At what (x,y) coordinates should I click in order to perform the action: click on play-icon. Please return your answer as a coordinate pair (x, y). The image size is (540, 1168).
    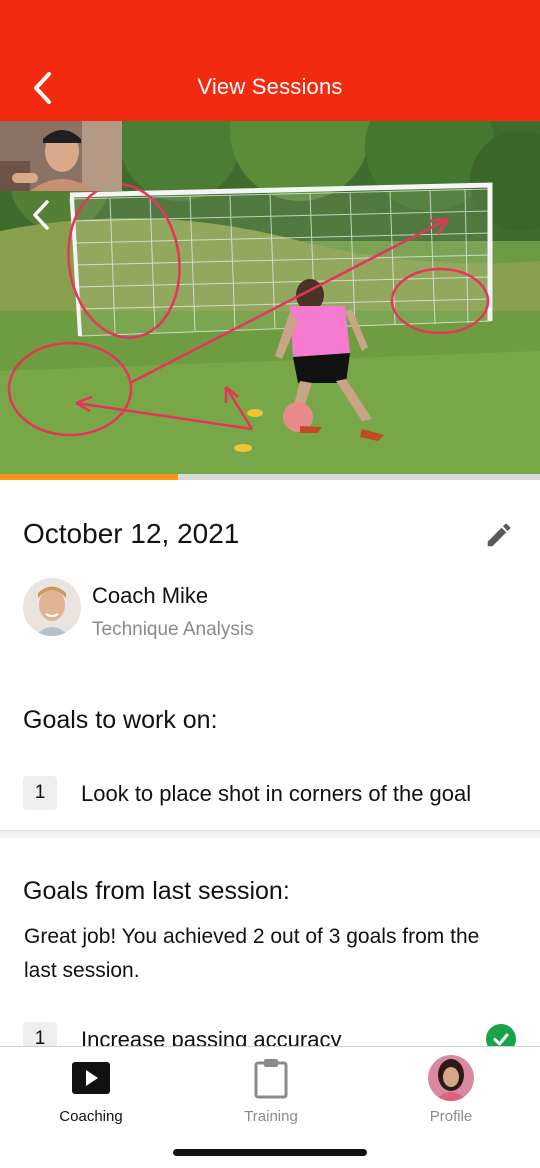
    Looking at the image, I should click on (91, 1078).